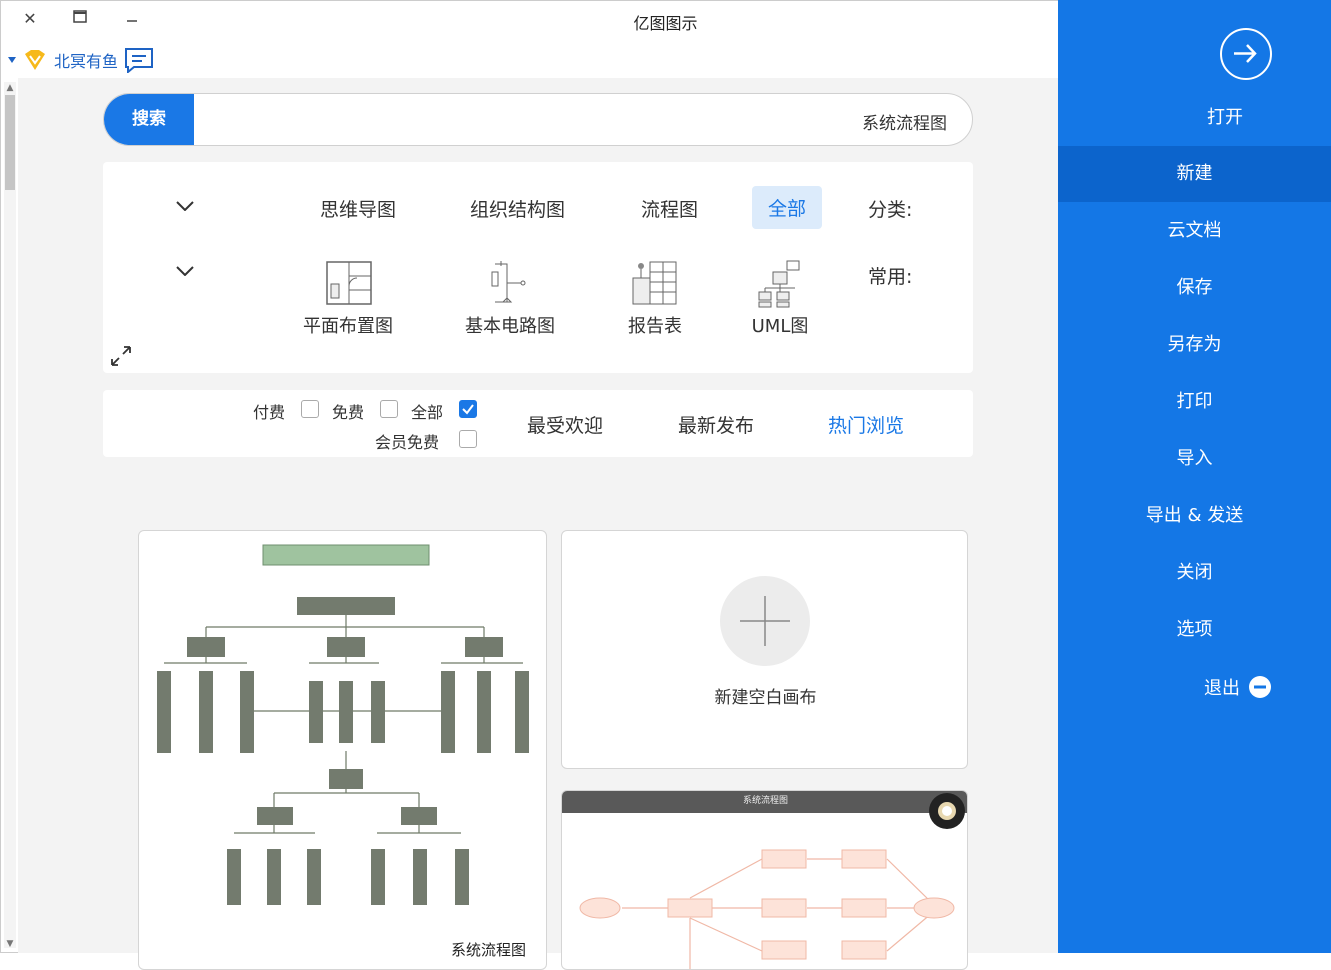 This screenshot has height=970, width=1331. I want to click on expand-categories-icon, so click(185, 206).